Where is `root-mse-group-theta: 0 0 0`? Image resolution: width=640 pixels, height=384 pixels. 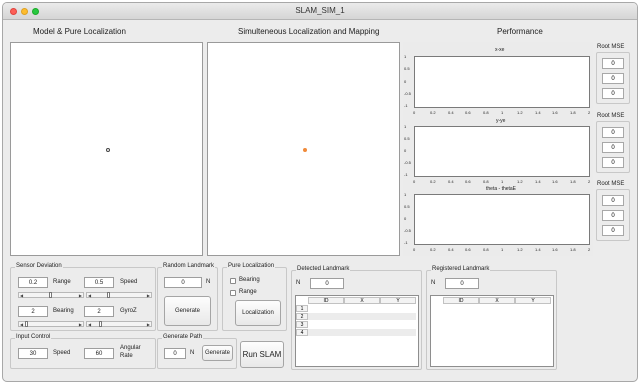 root-mse-group-theta: 0 0 0 is located at coordinates (613, 215).